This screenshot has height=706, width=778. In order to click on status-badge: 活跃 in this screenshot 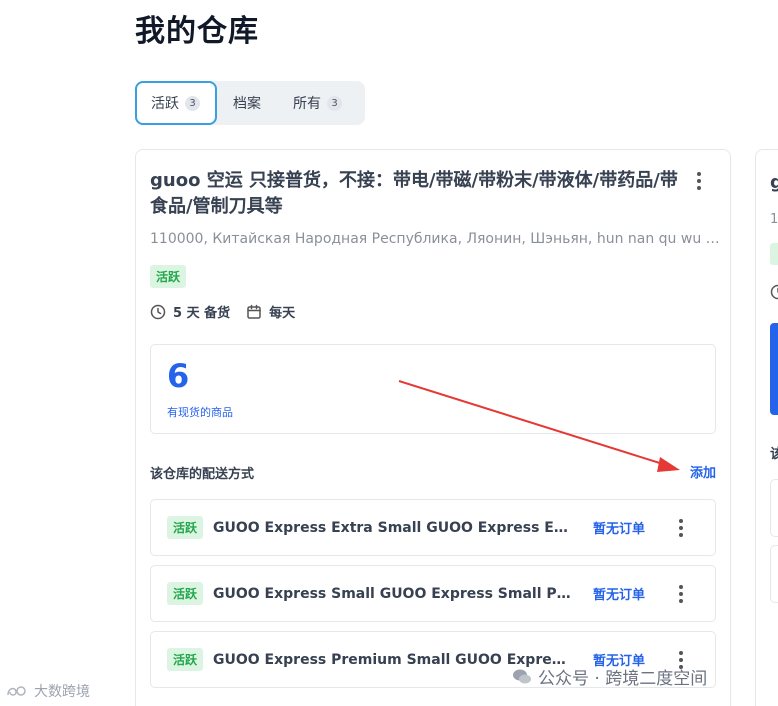, I will do `click(168, 276)`.